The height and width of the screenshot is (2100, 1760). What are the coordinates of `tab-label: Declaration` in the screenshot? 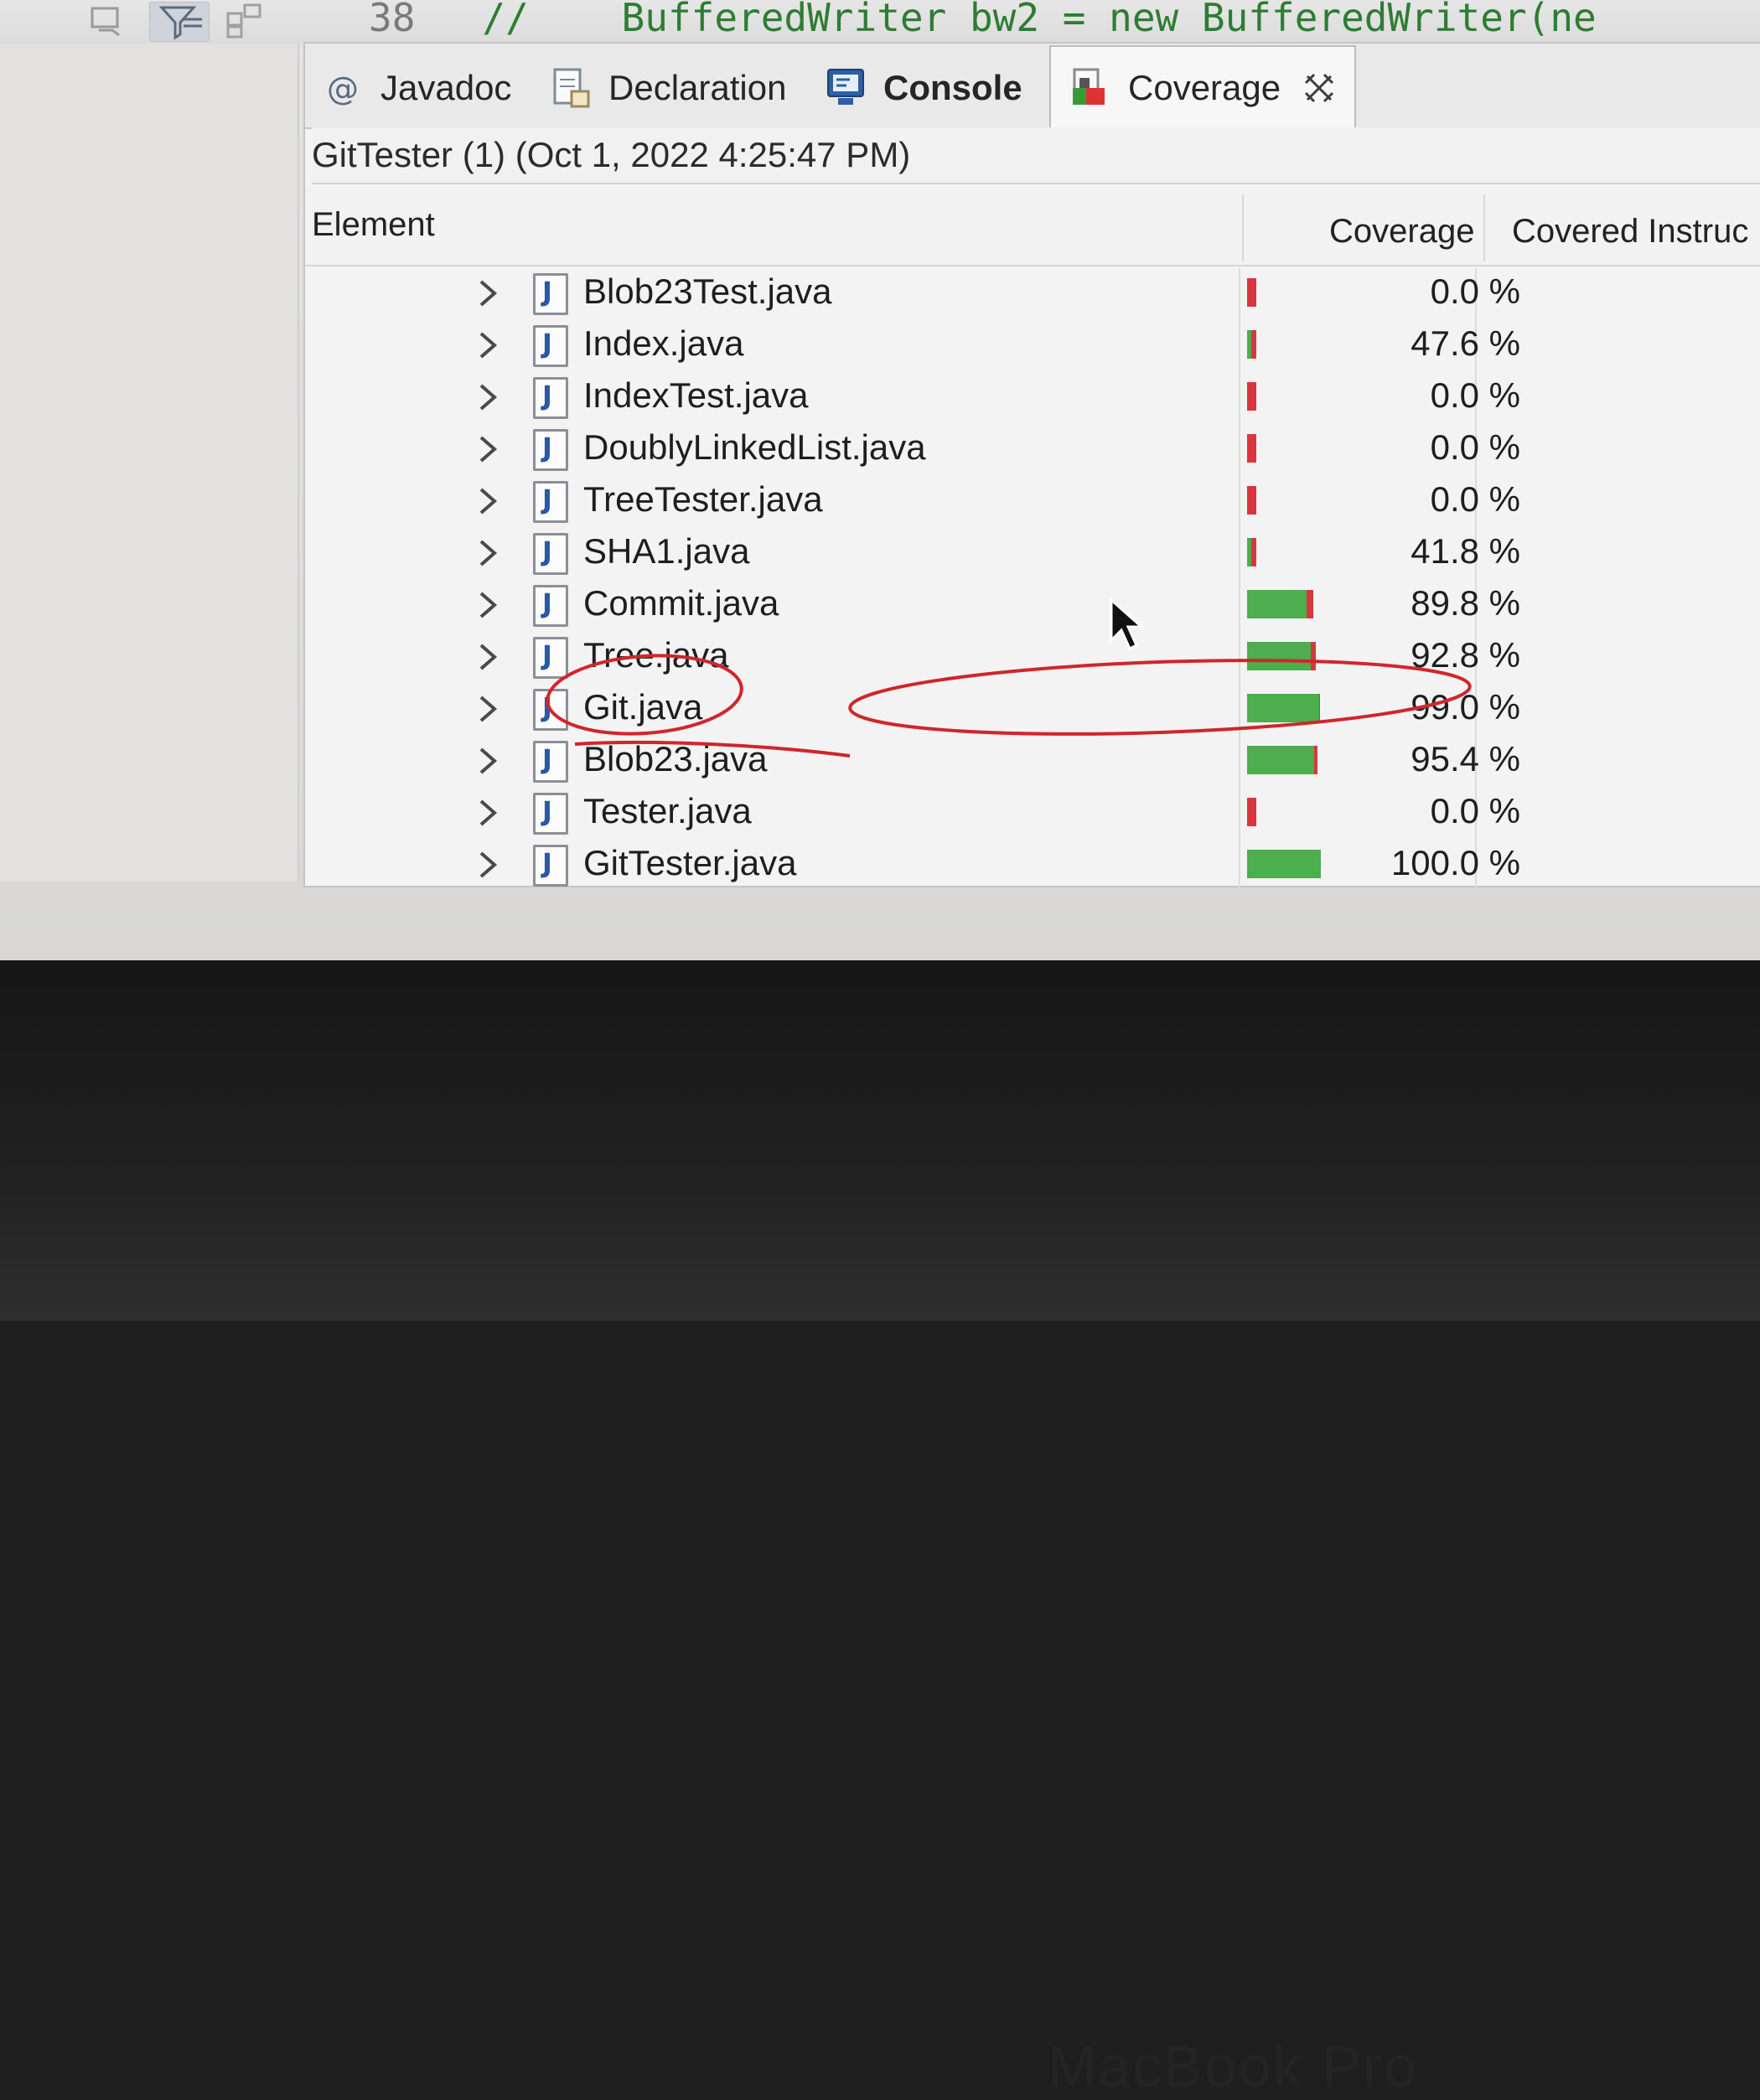 It's located at (697, 87).